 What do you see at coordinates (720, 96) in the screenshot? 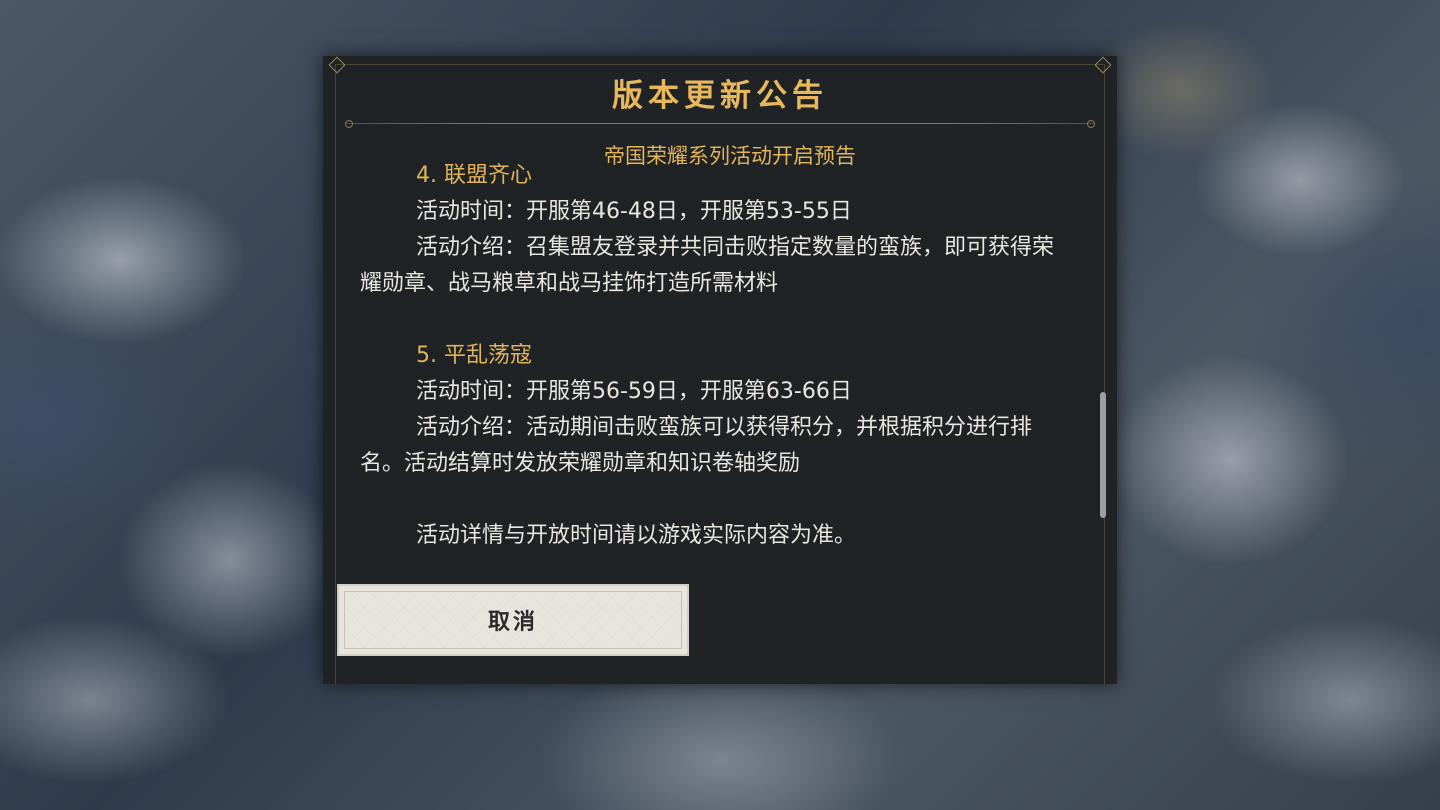
I see `dialog-title: 版本更新公告` at bounding box center [720, 96].